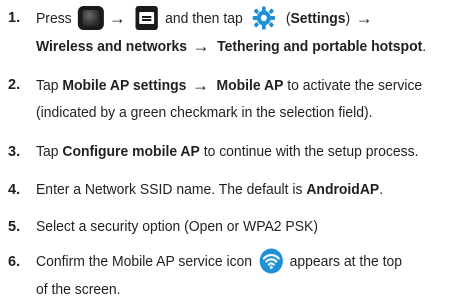 Image resolution: width=475 pixels, height=304 pixels. What do you see at coordinates (250, 85) in the screenshot?
I see `mobile-ap-label: Mobile AP` at bounding box center [250, 85].